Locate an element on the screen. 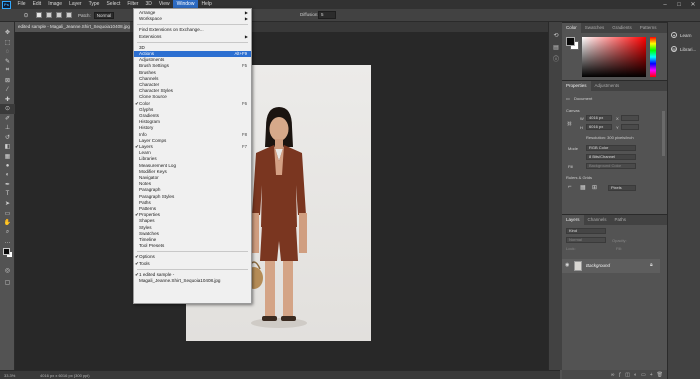 This screenshot has width=700, height=379. tab-paths: Paths is located at coordinates (621, 220).